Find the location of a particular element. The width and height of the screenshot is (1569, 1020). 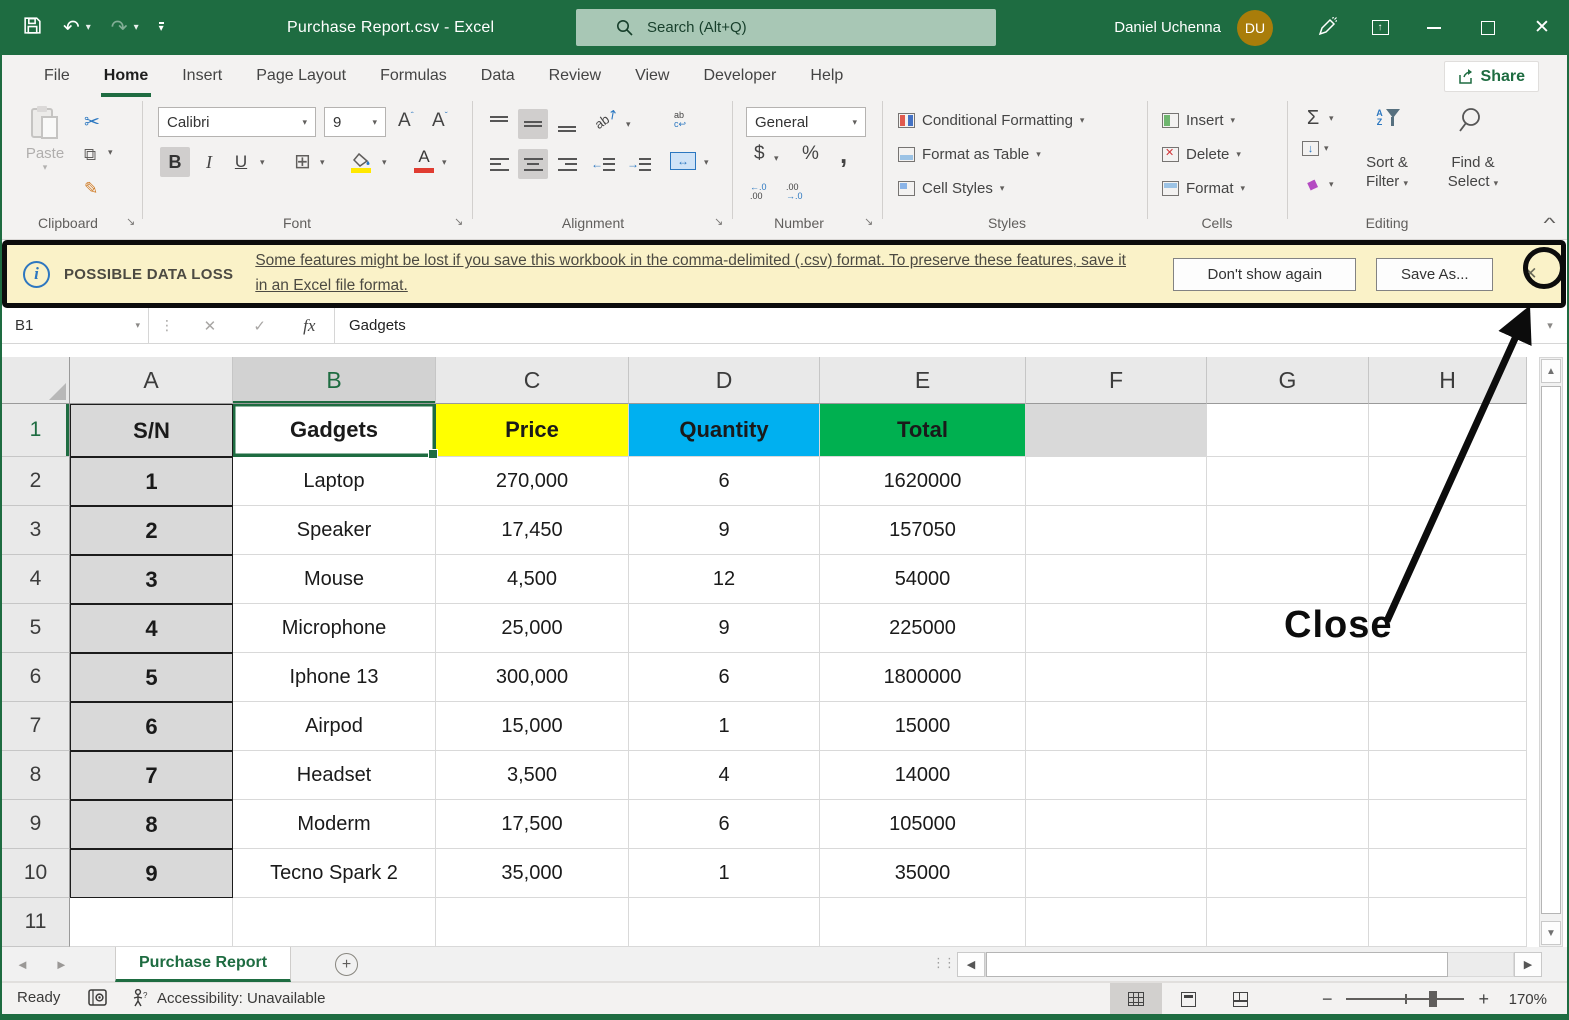

page-layout-view-button is located at coordinates (1188, 999).